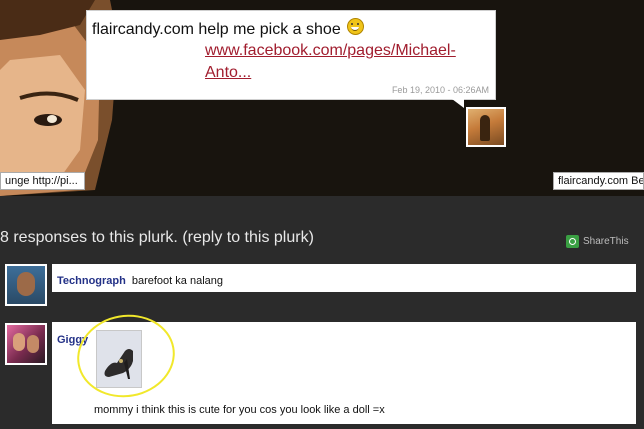  Describe the element at coordinates (94, 237) in the screenshot. I see `responses-count-text: 8 responses to this plurk. (` at that location.